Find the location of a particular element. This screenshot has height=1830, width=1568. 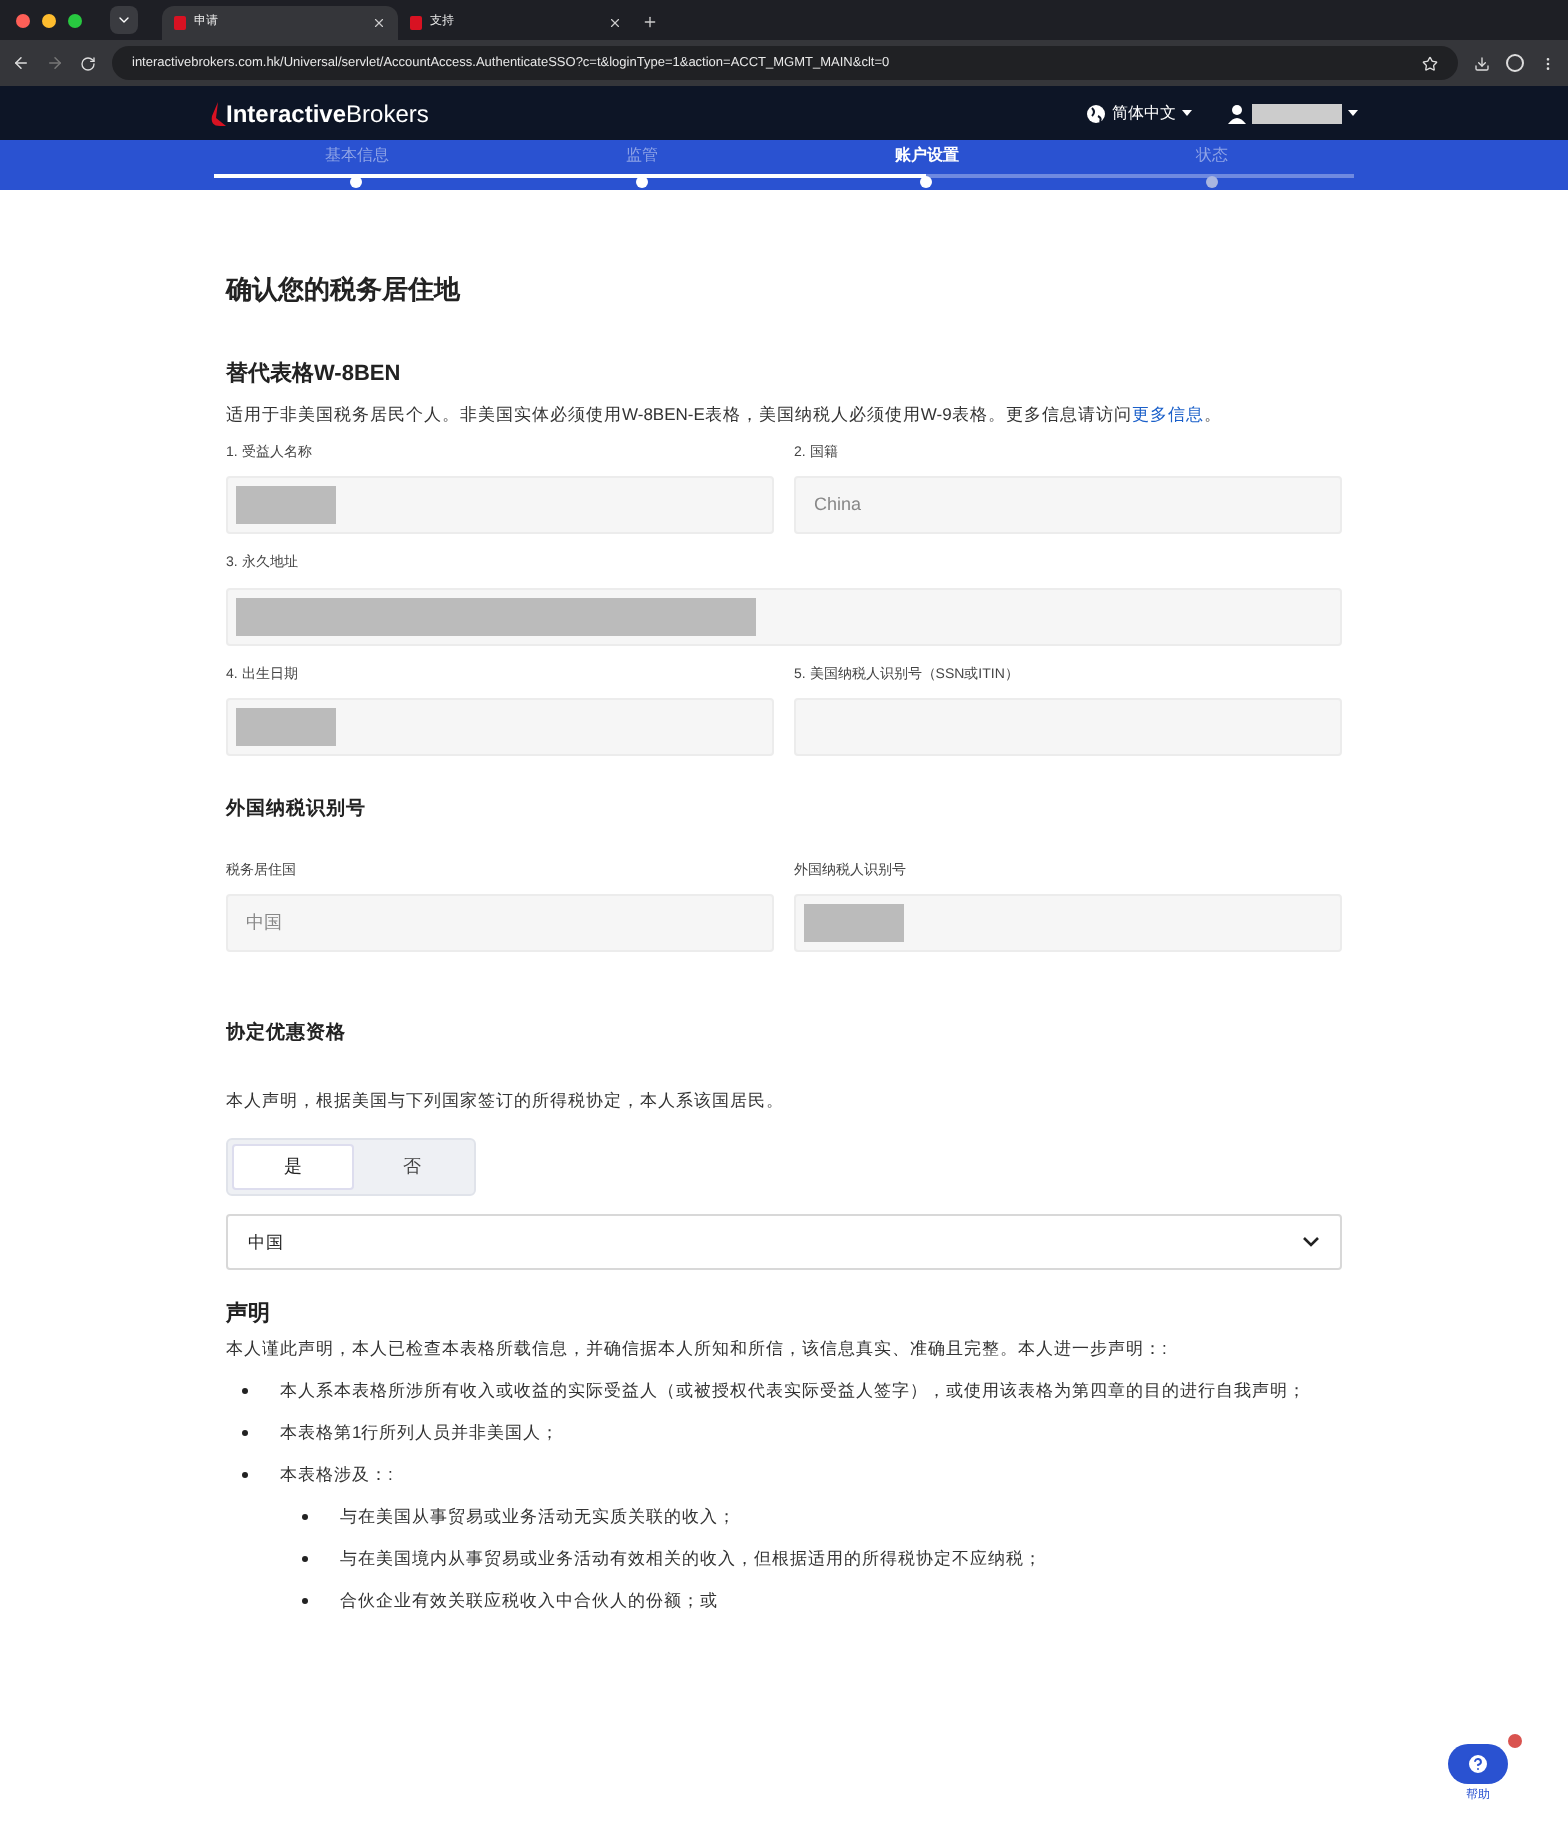

country-select: 中国 is located at coordinates (784, 1242).